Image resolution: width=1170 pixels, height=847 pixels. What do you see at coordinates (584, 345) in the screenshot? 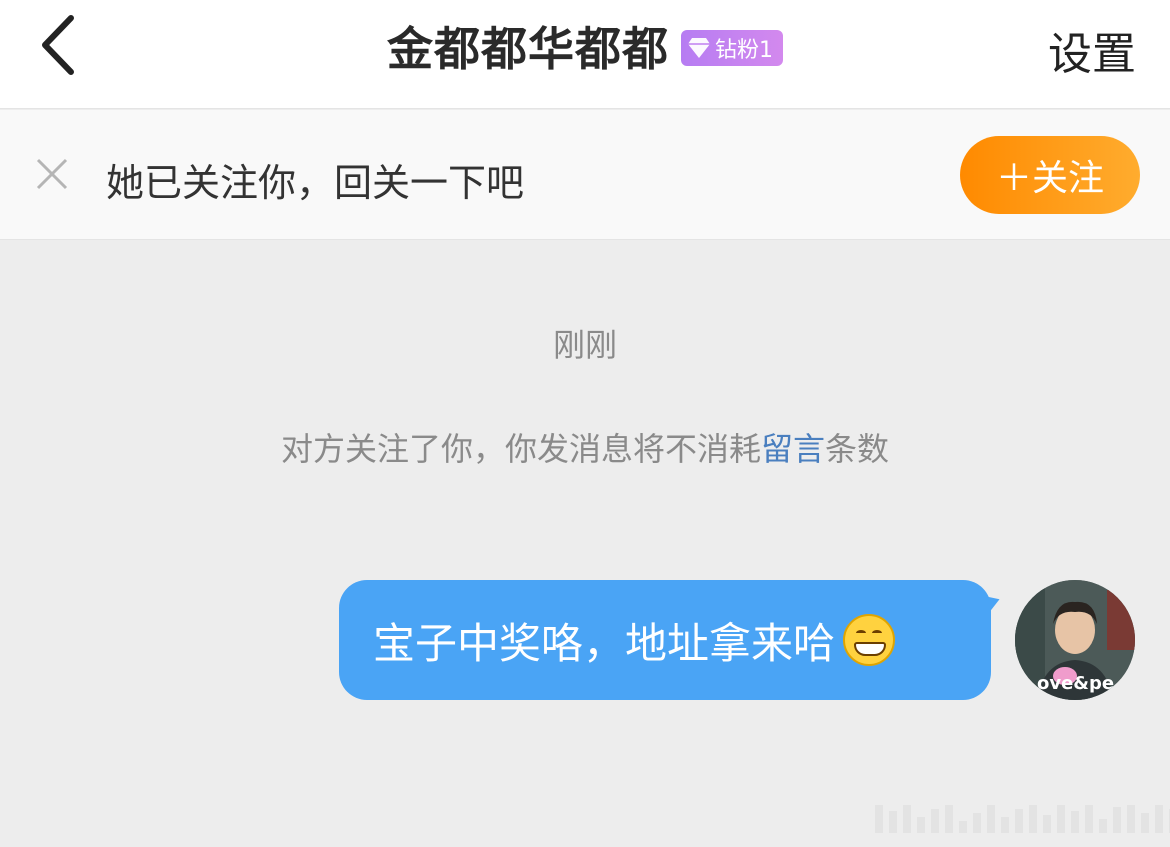
I see `message-timestamp: 刚刚` at bounding box center [584, 345].